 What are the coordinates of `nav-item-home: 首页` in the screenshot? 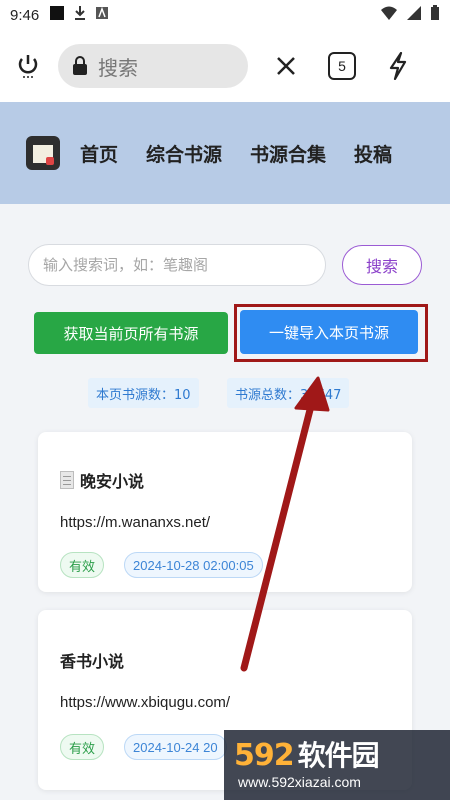 It's located at (99, 153).